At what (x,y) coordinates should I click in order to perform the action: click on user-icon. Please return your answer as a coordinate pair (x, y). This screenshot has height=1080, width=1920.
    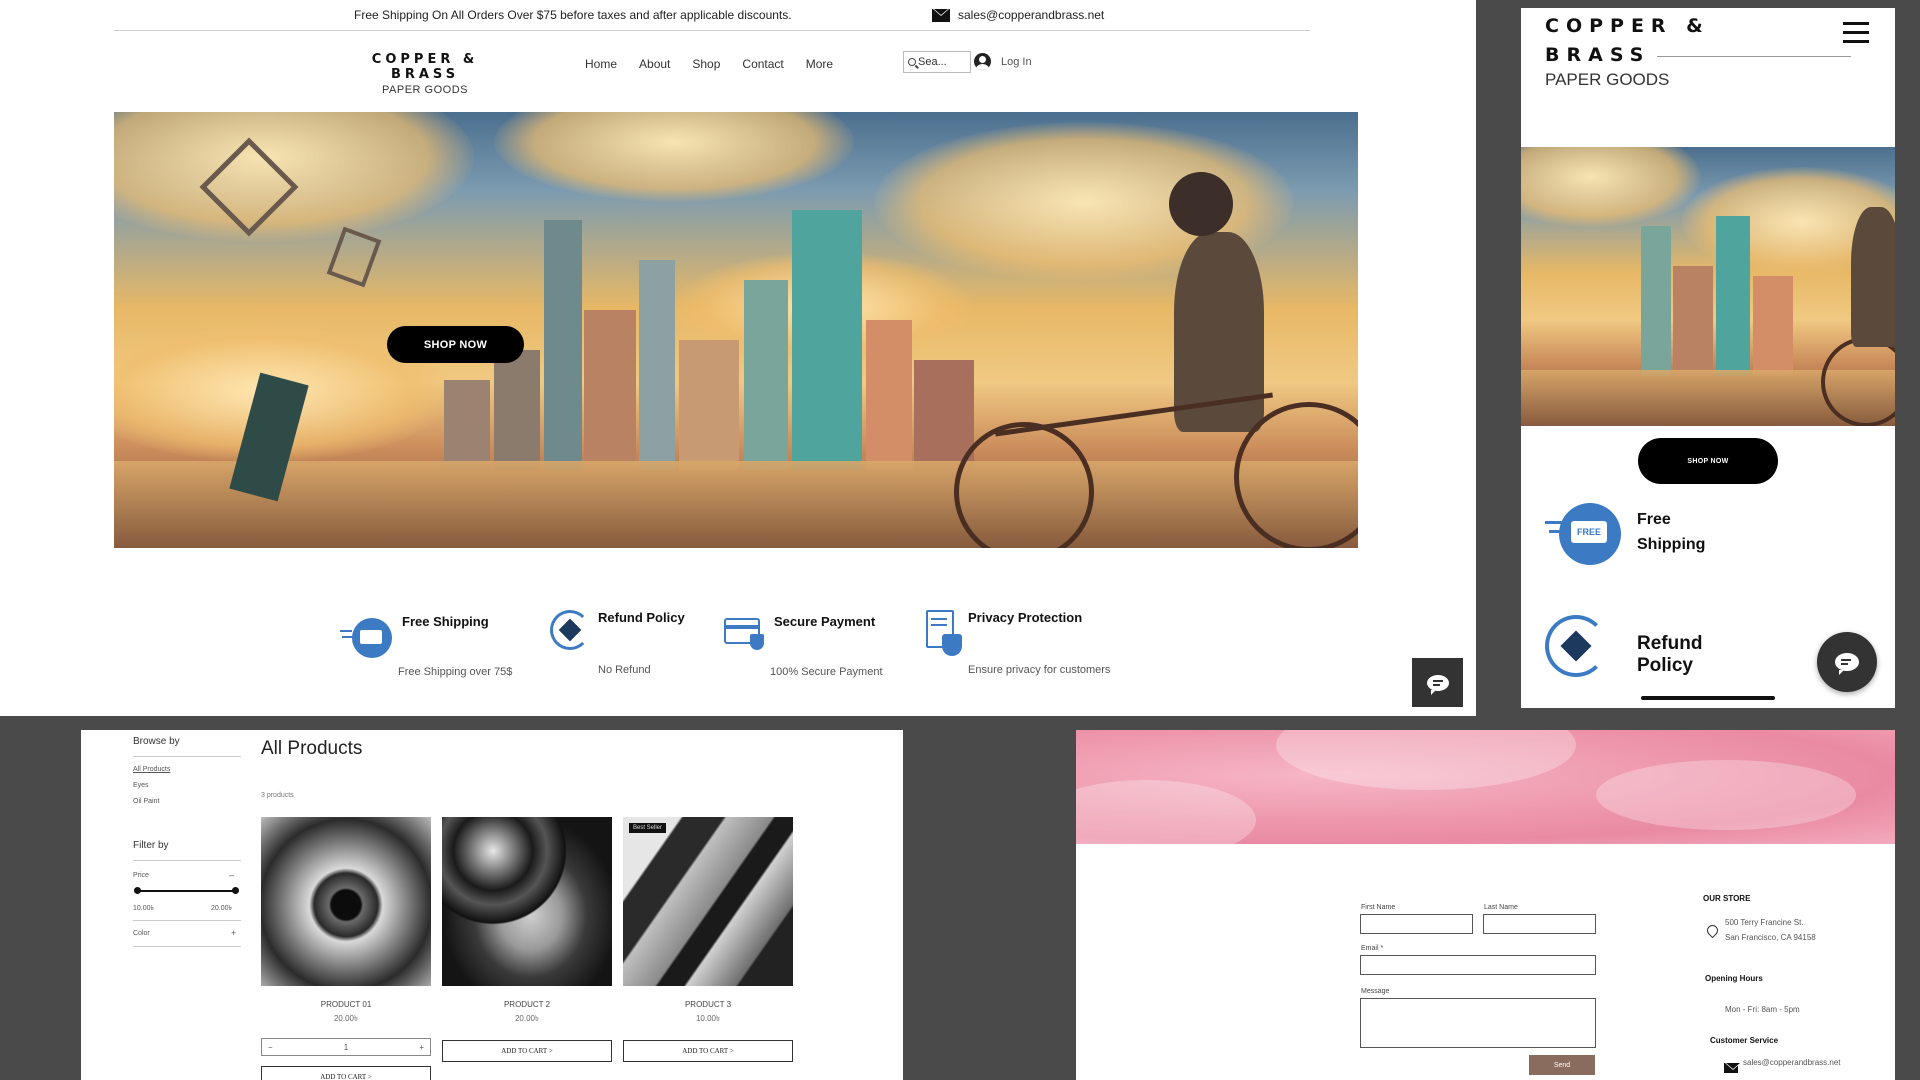
    Looking at the image, I should click on (982, 61).